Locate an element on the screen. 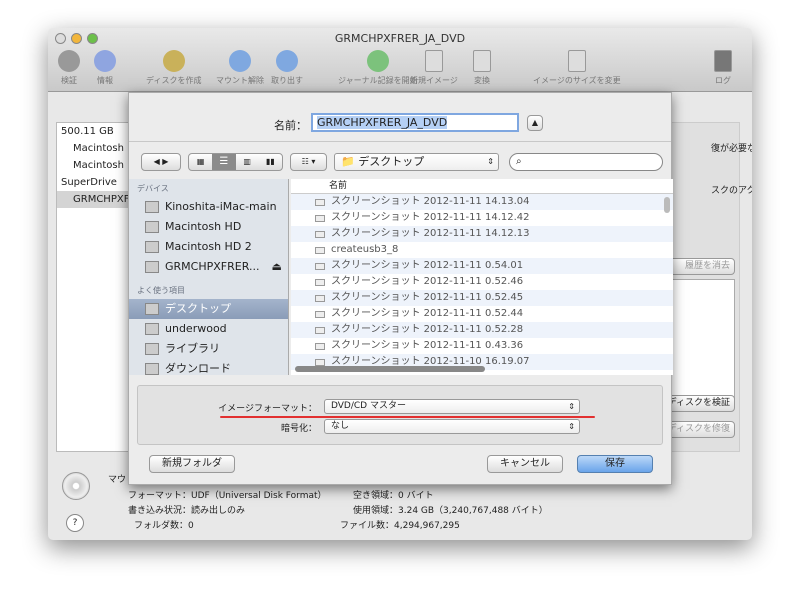  free-space-info: 空き領域：0 バイト is located at coordinates (393, 496).